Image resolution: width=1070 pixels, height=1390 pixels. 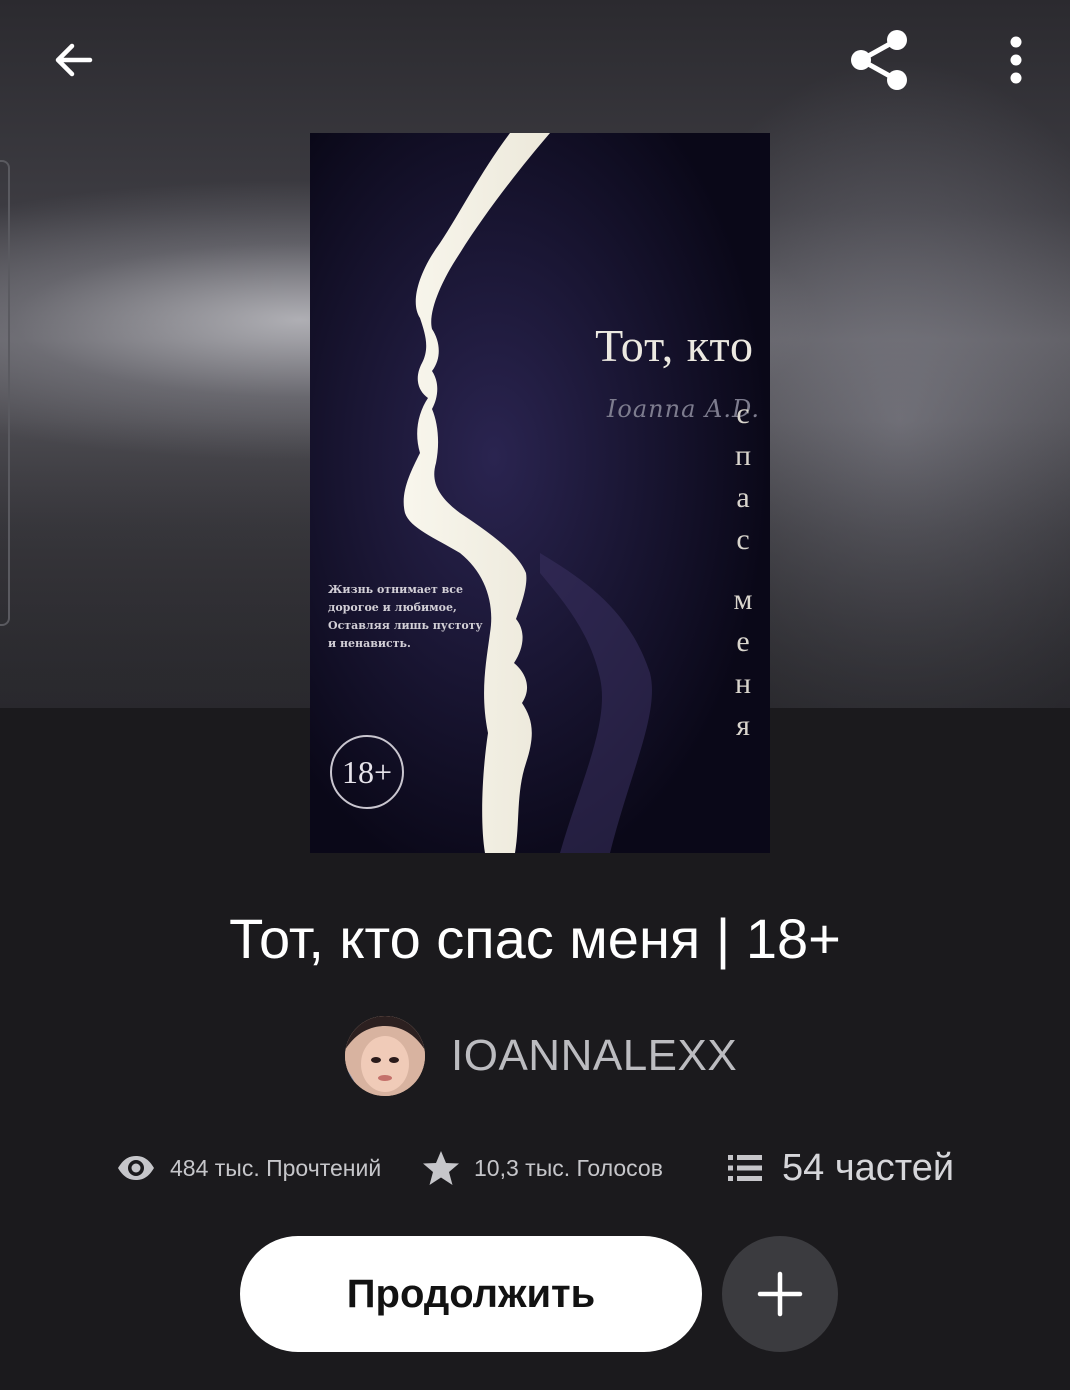 What do you see at coordinates (535, 938) in the screenshot?
I see `book-title: Тот, кто спас меня | 18+` at bounding box center [535, 938].